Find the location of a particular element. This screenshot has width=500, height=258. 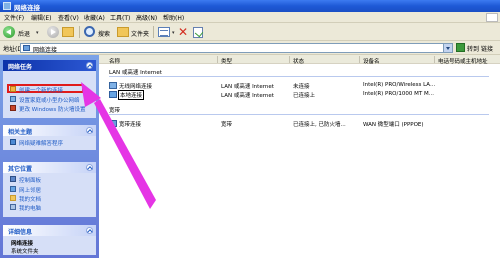

search-button-label: 搜索 is located at coordinates (104, 33).